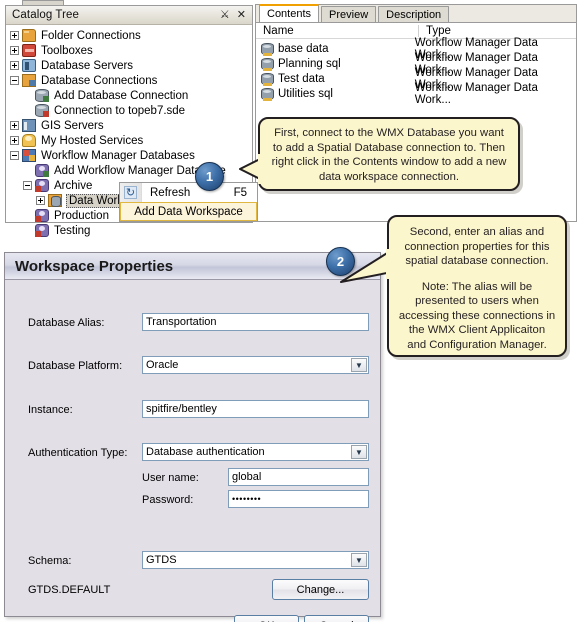 The height and width of the screenshot is (622, 579). What do you see at coordinates (241, 15) in the screenshot?
I see `close-icon: ✕` at bounding box center [241, 15].